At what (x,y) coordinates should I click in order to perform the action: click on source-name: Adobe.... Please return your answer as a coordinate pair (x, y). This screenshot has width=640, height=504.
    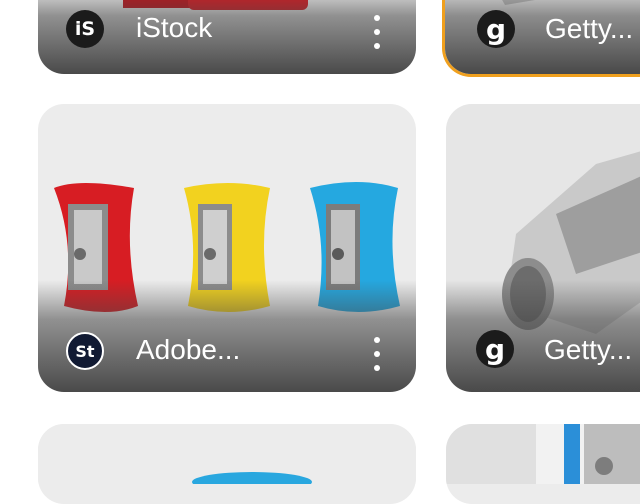
    Looking at the image, I should click on (188, 349).